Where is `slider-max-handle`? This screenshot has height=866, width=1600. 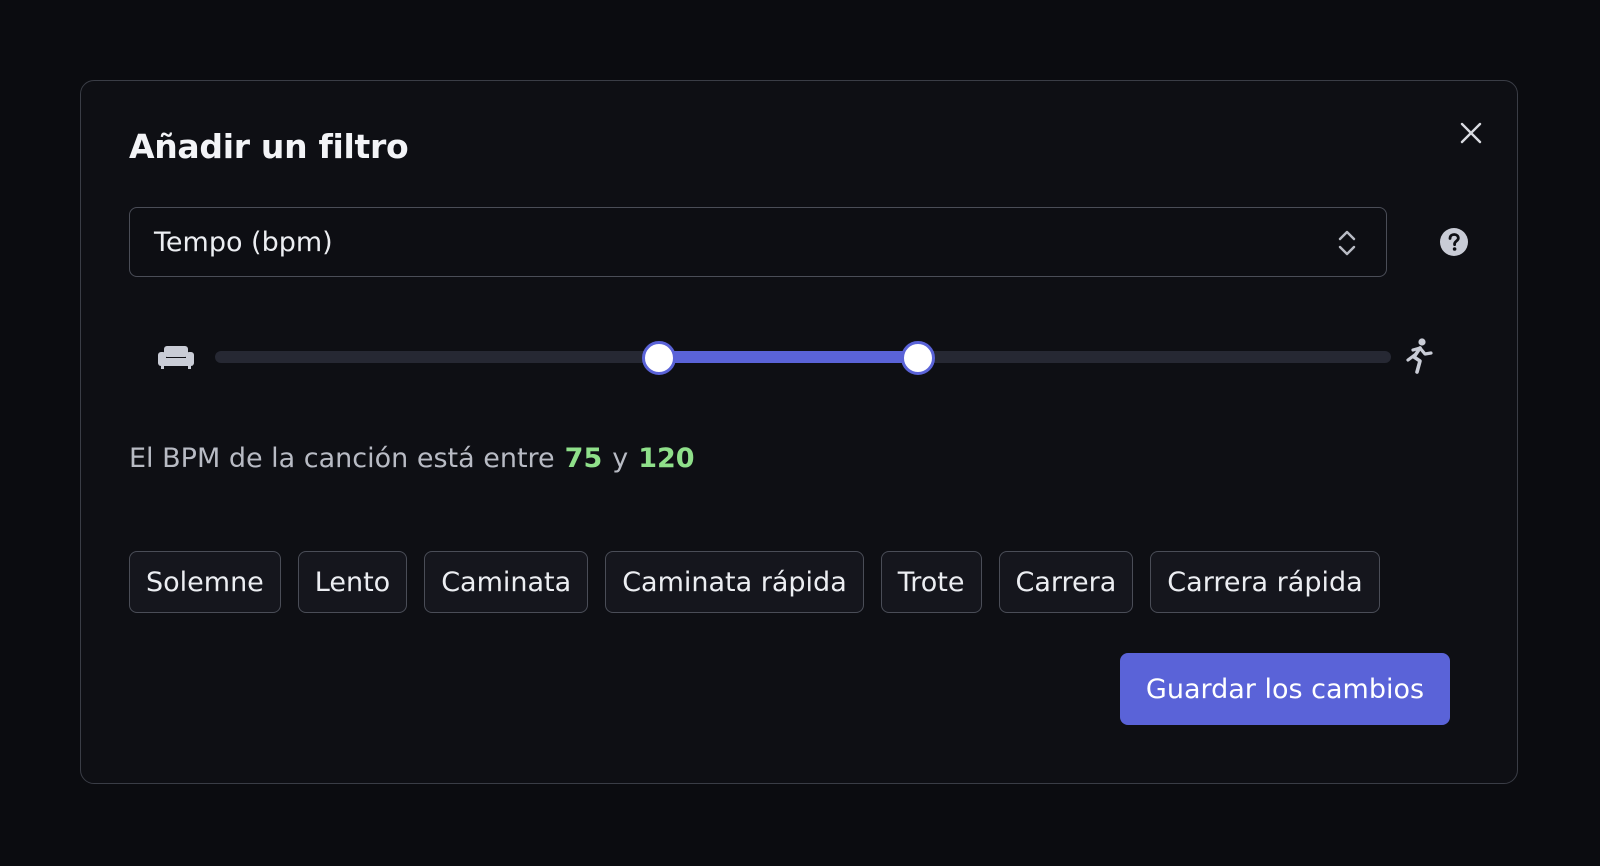 slider-max-handle is located at coordinates (918, 358).